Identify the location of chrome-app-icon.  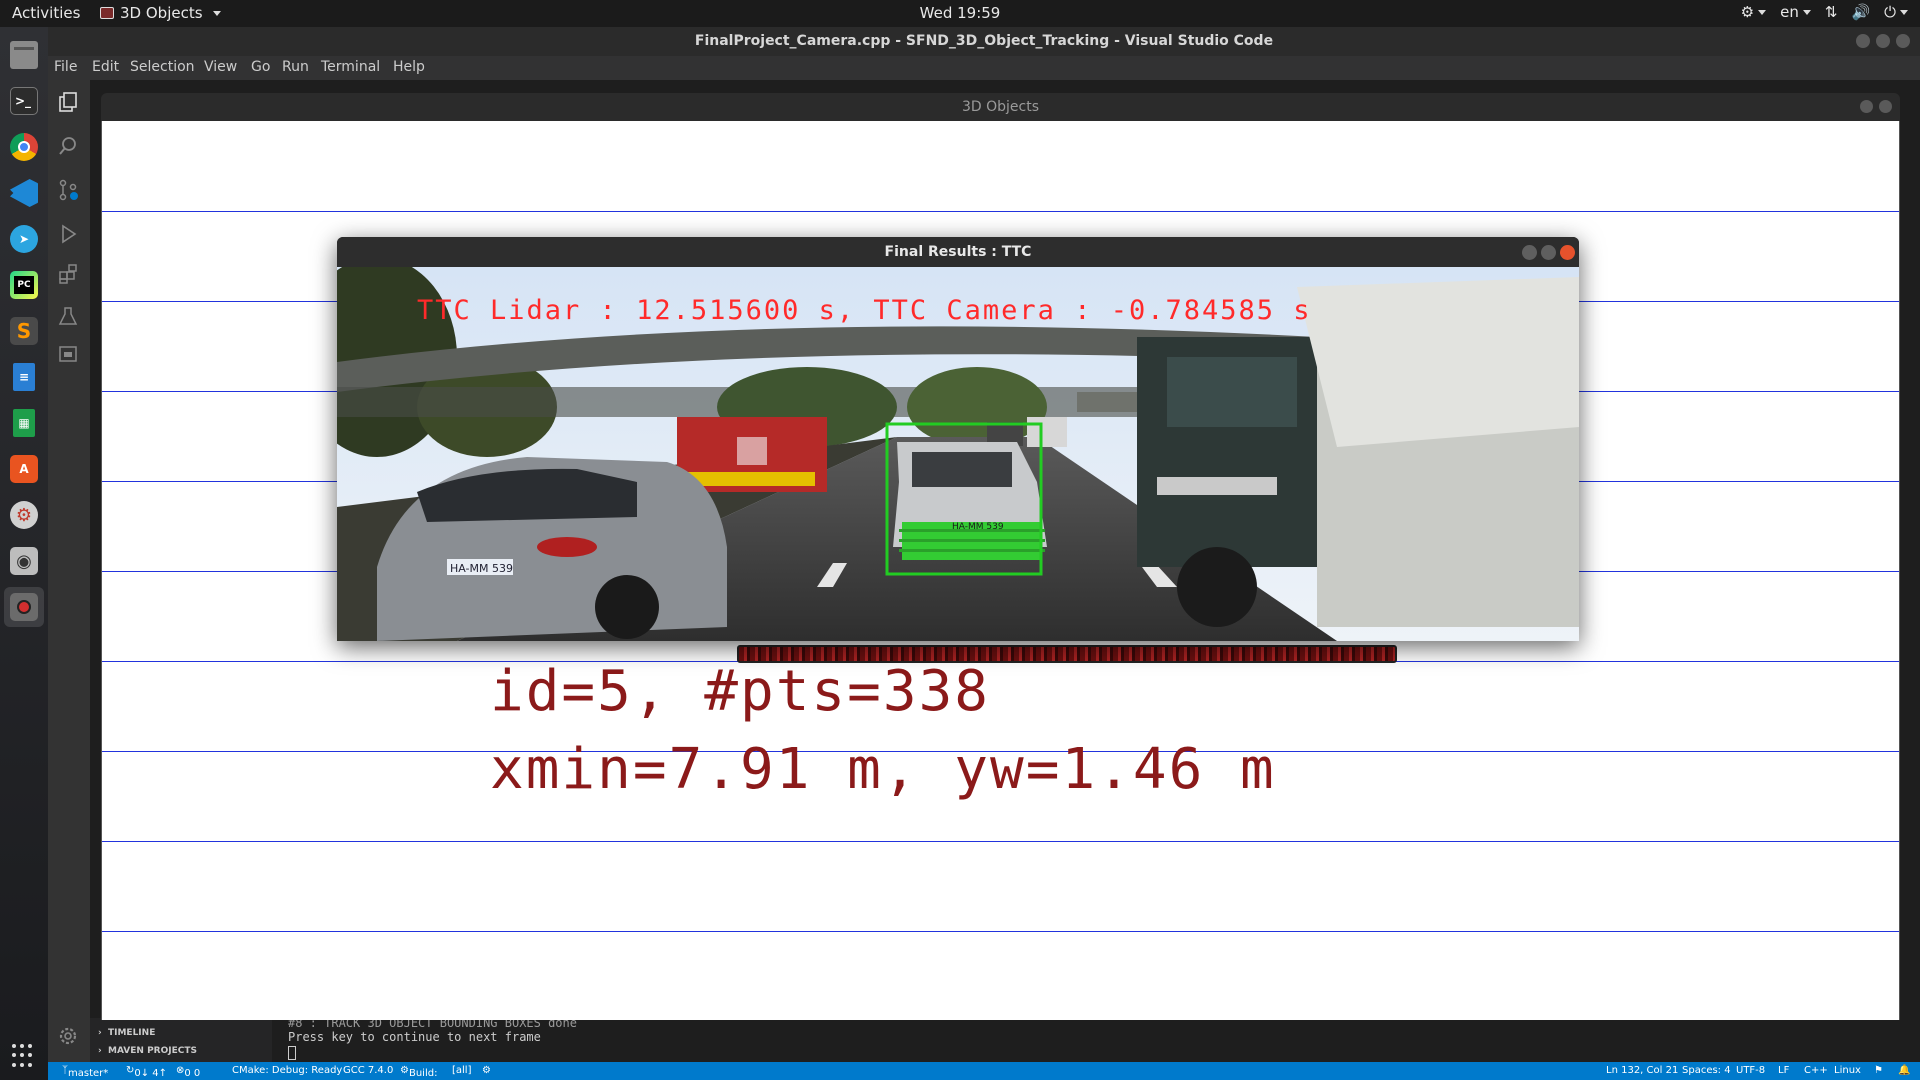
(24, 147).